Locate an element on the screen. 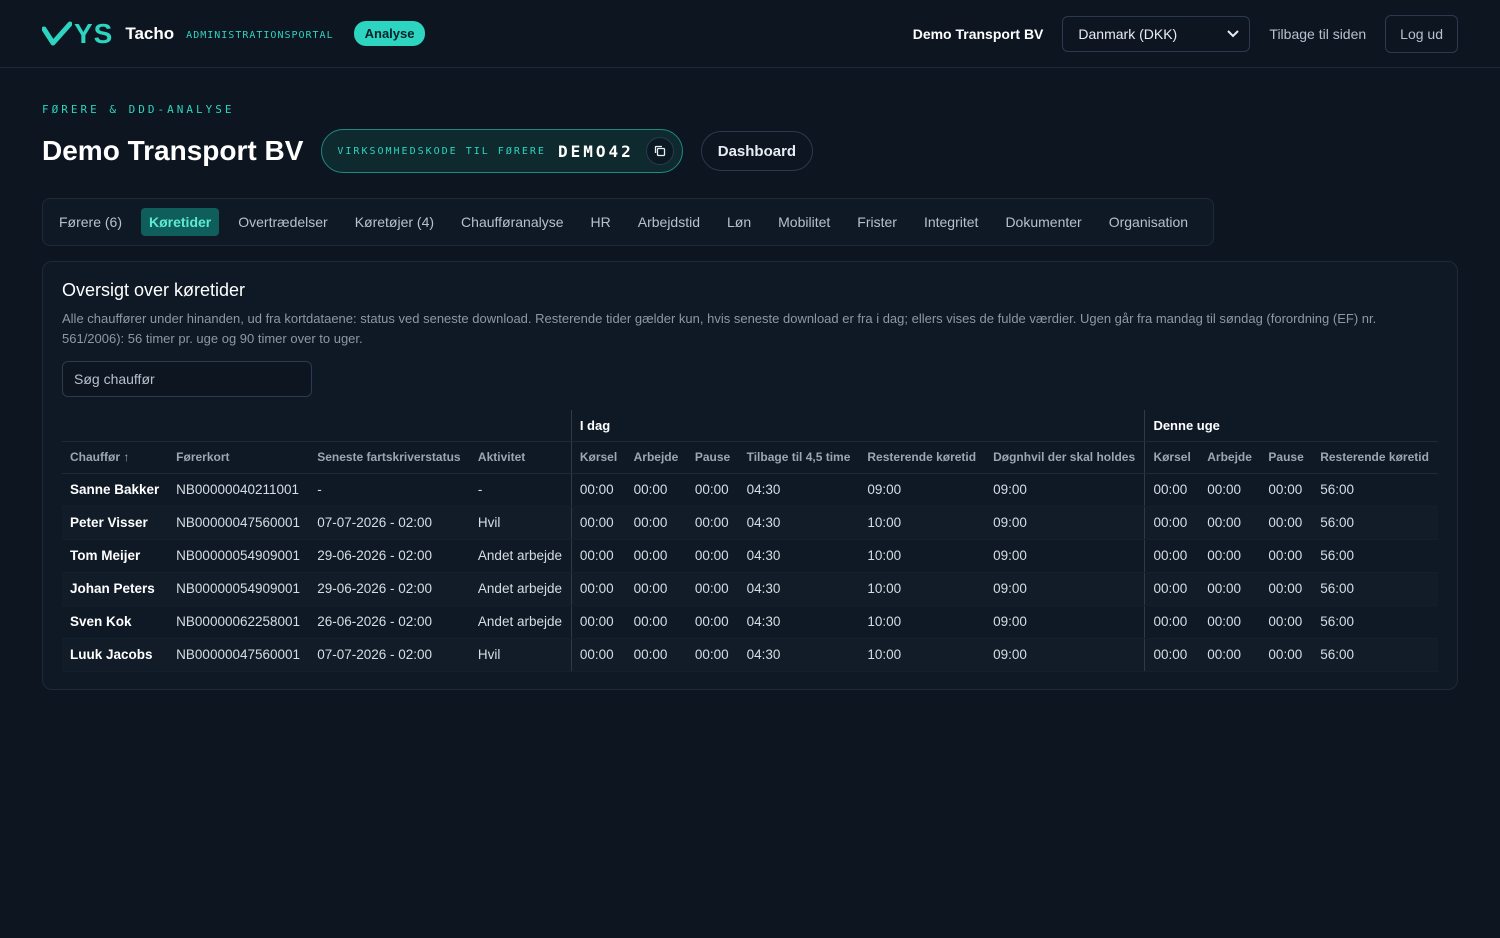  group-header-week: Denne uge is located at coordinates (1291, 426).